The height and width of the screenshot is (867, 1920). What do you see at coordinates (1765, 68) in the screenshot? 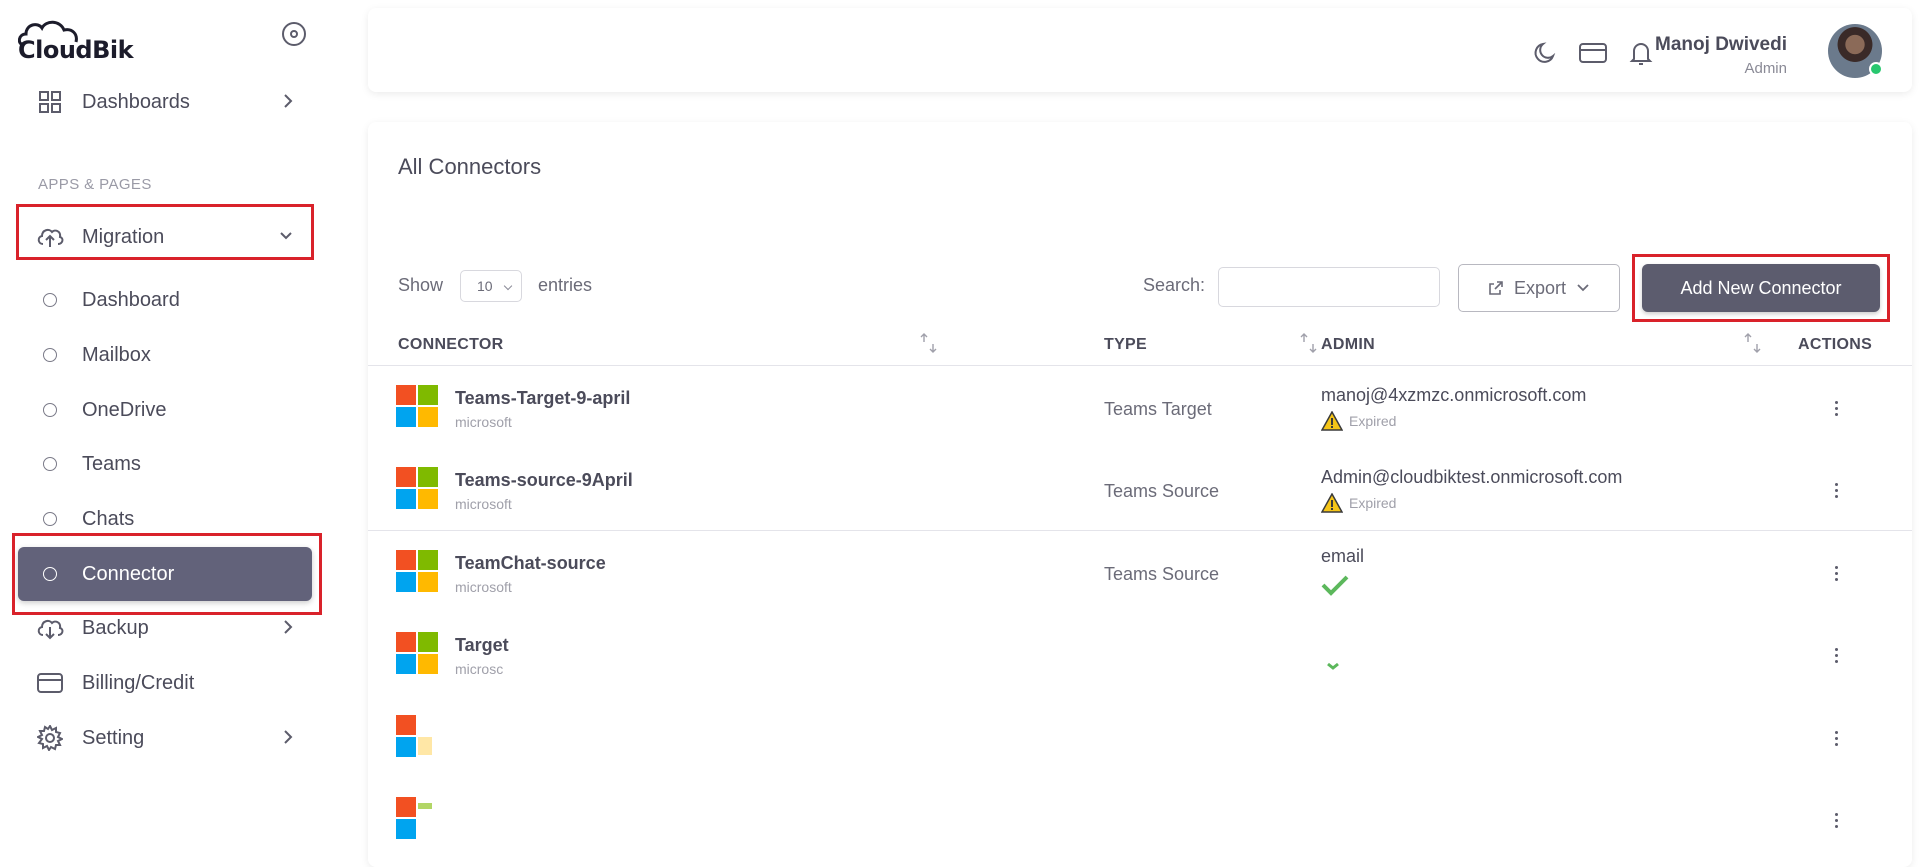
I see `user-role: Admin` at bounding box center [1765, 68].